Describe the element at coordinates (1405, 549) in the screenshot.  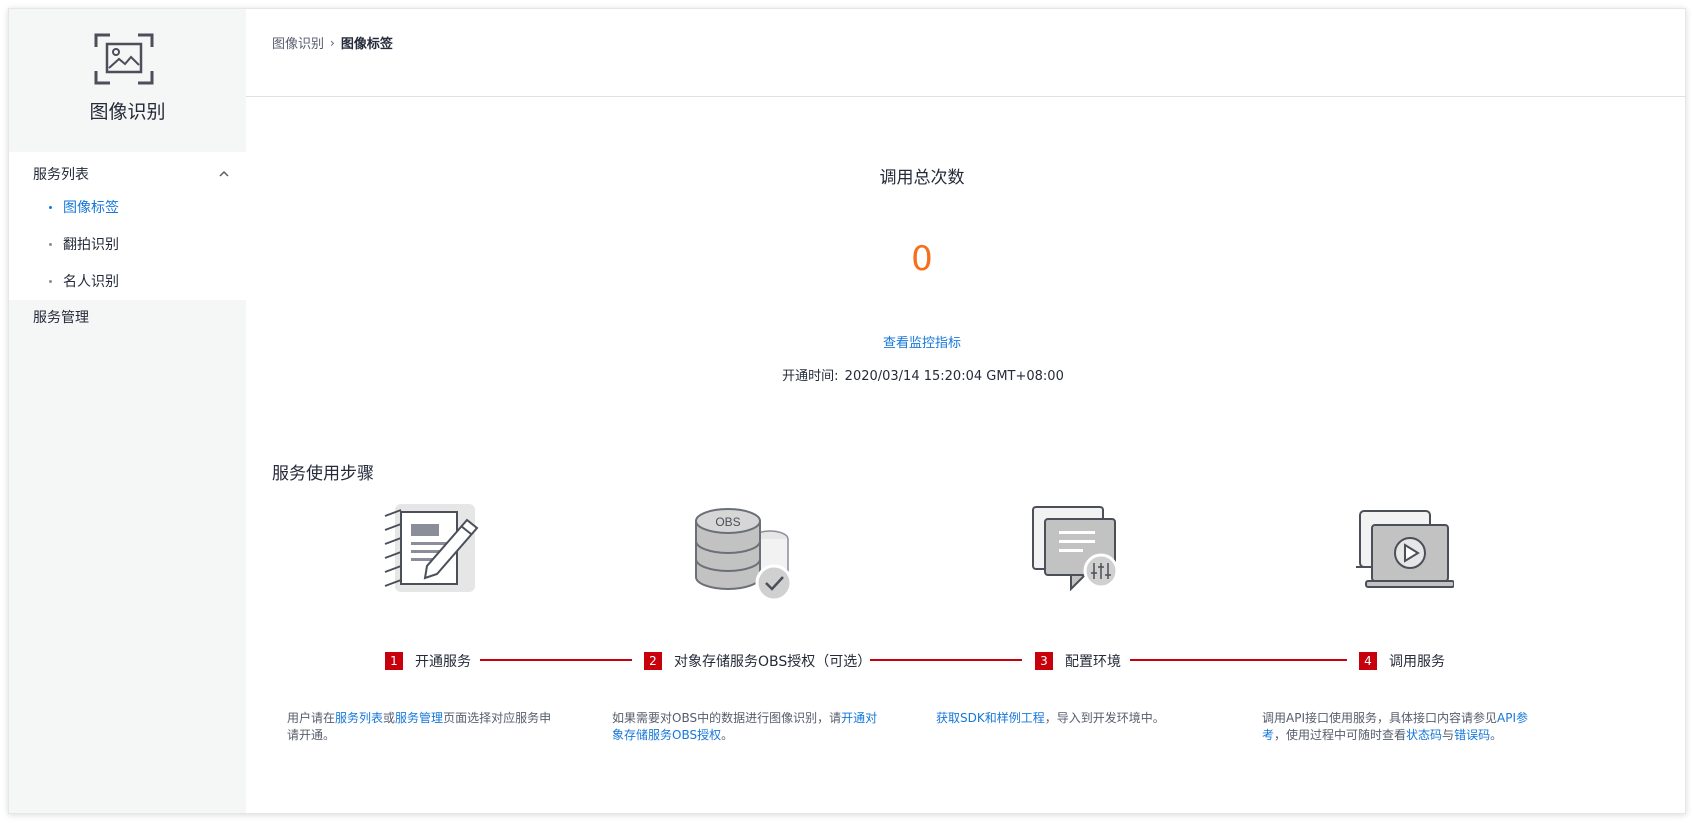
I see `video-play-icon` at that location.